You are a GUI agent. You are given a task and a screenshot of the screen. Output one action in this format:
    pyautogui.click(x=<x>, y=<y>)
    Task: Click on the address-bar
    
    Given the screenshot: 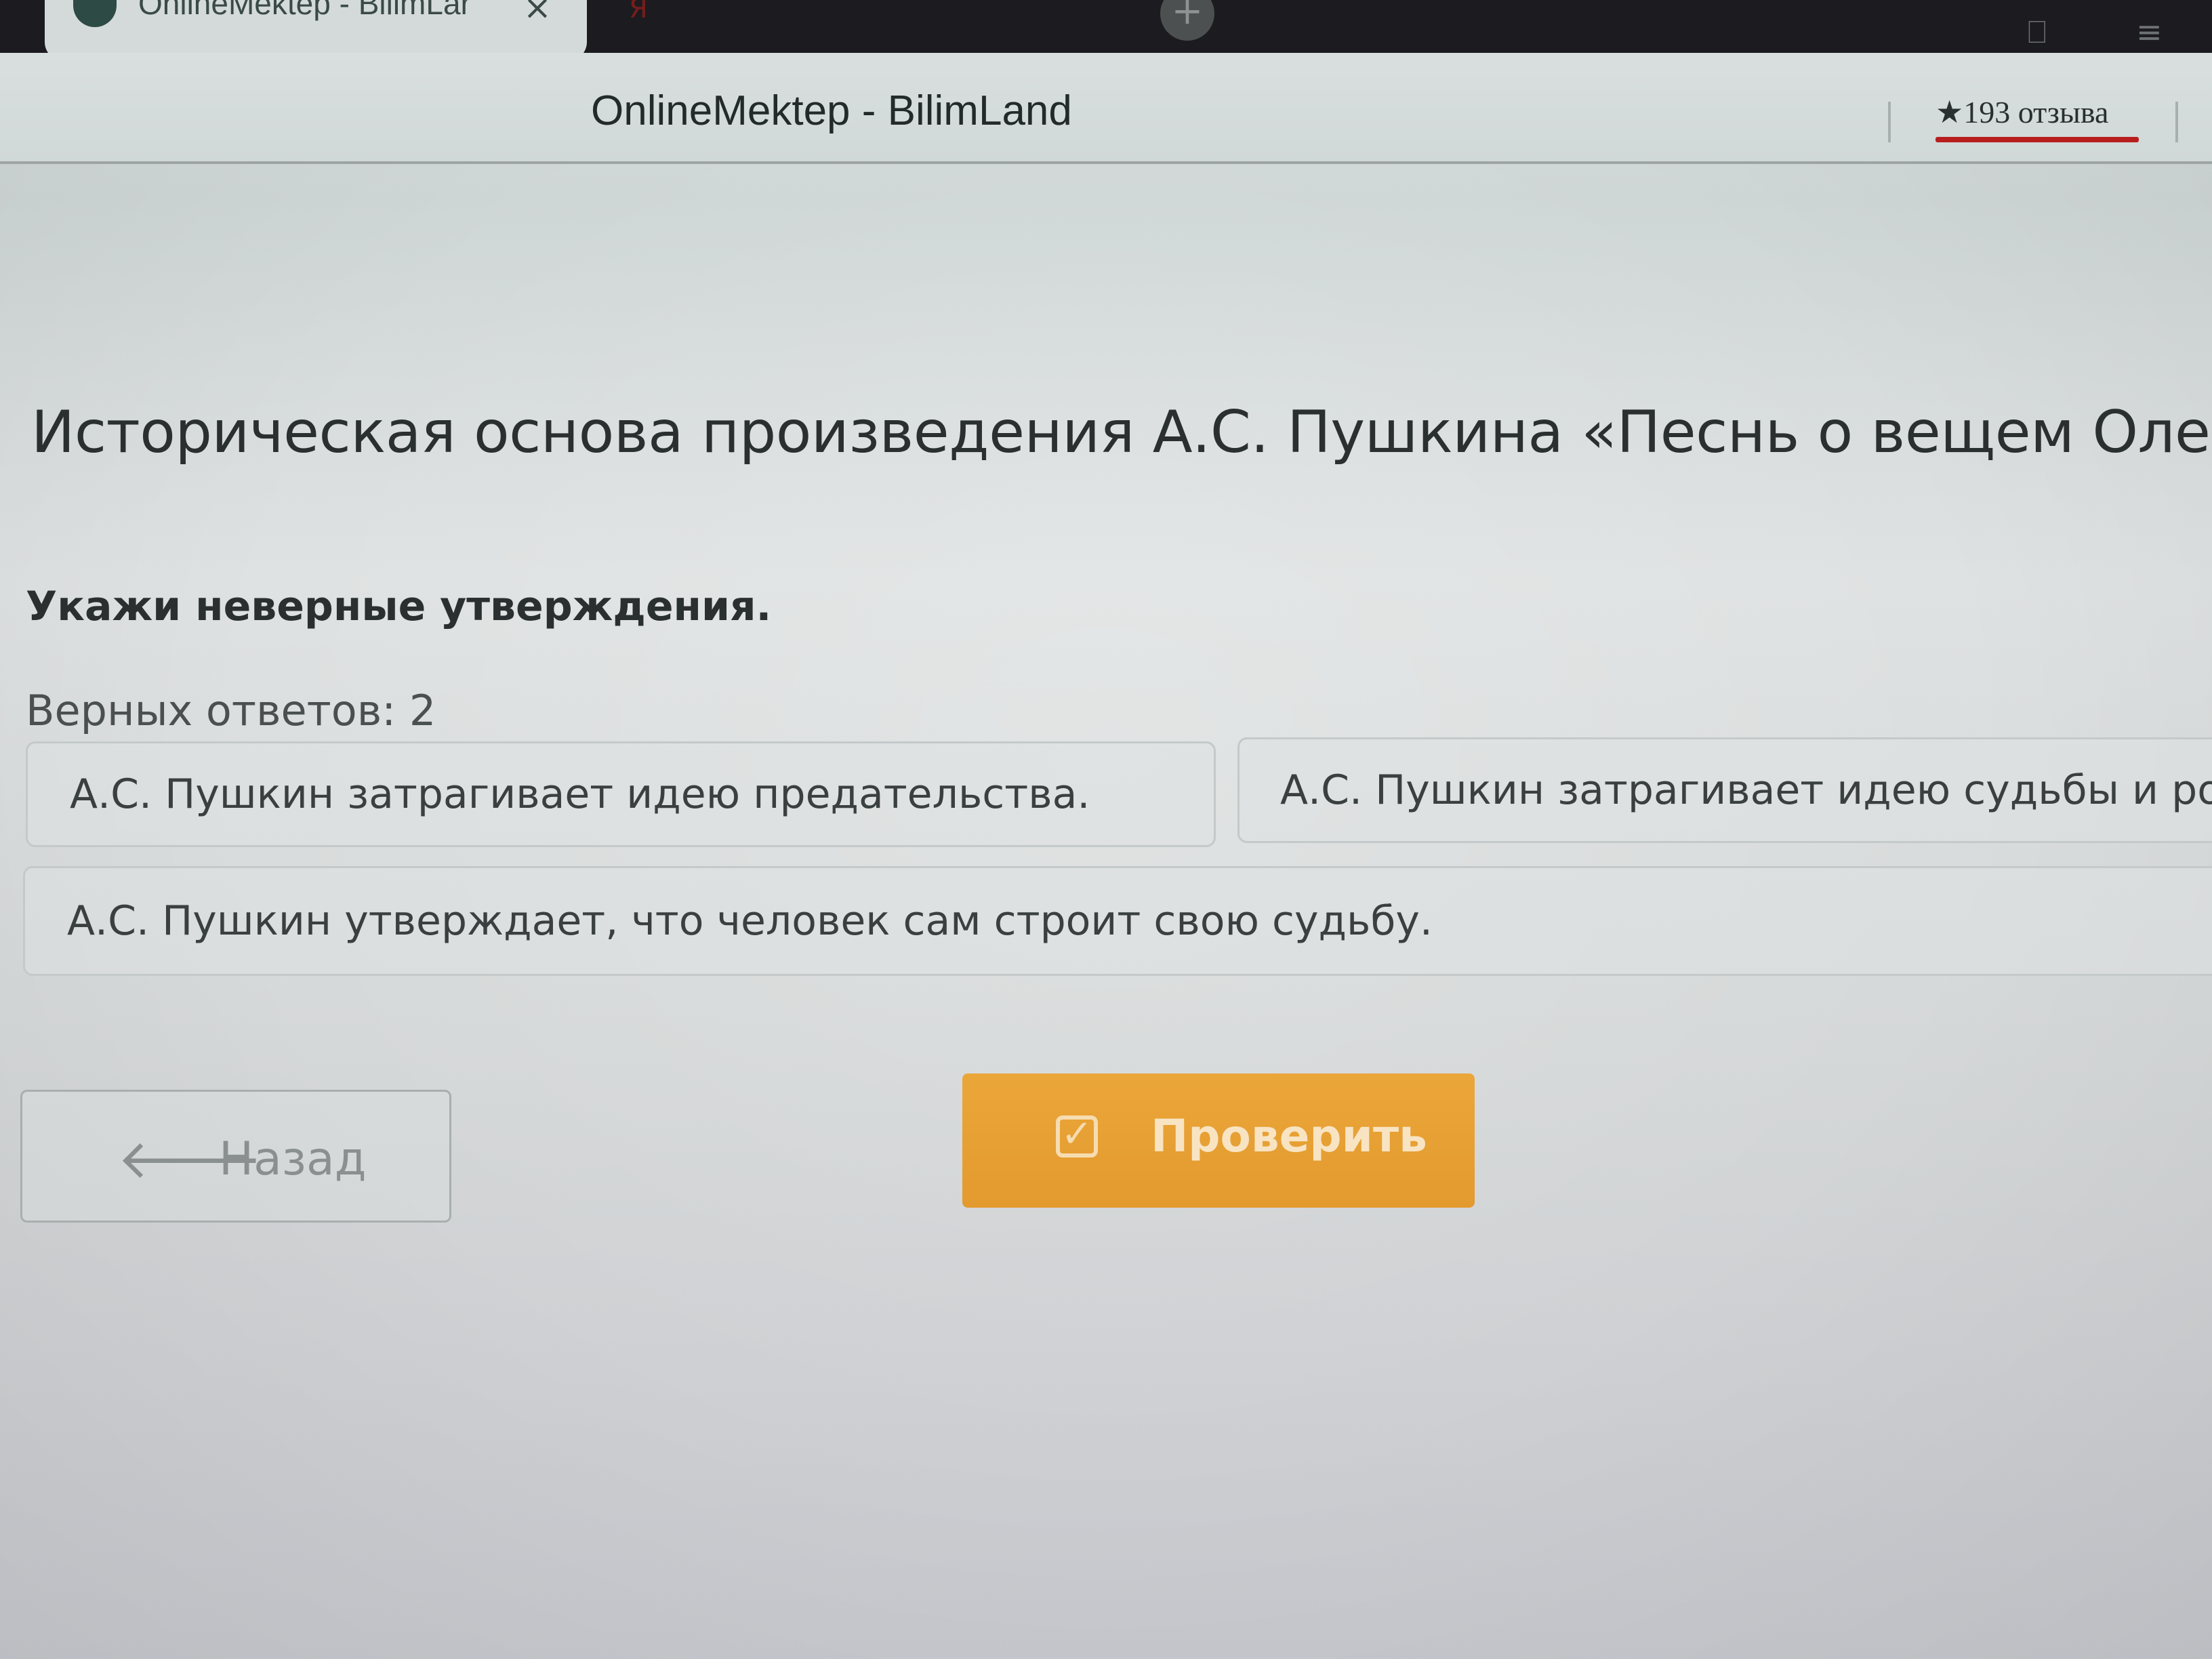 What is the action you would take?
    pyautogui.click(x=1106, y=108)
    